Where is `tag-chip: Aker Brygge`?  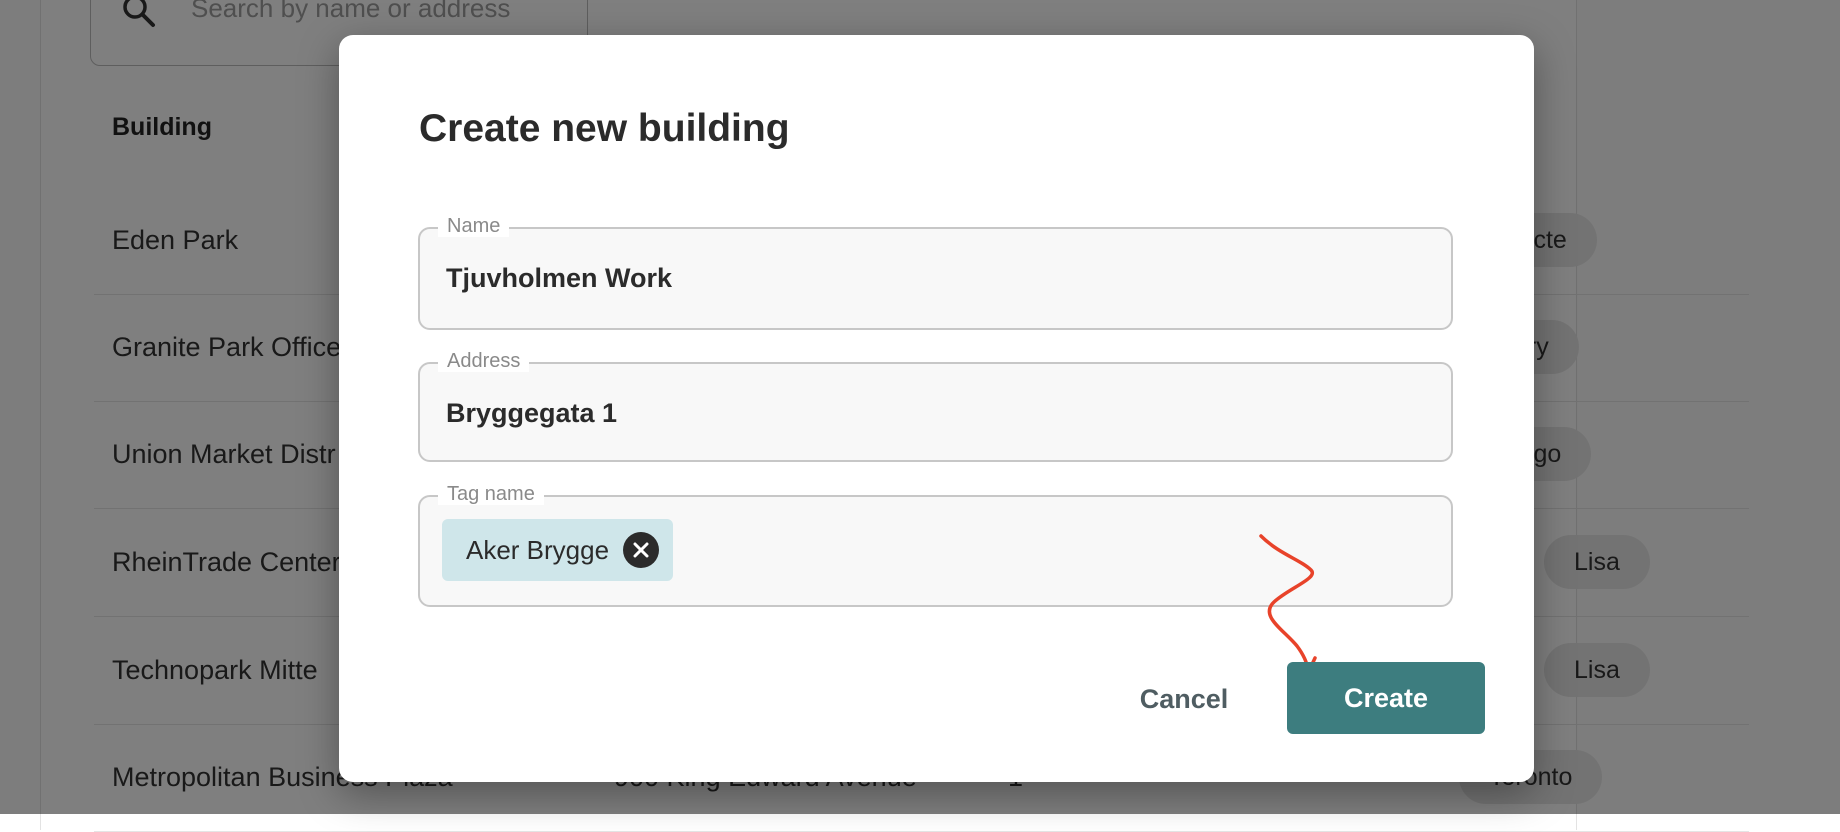 tag-chip: Aker Brygge is located at coordinates (558, 550).